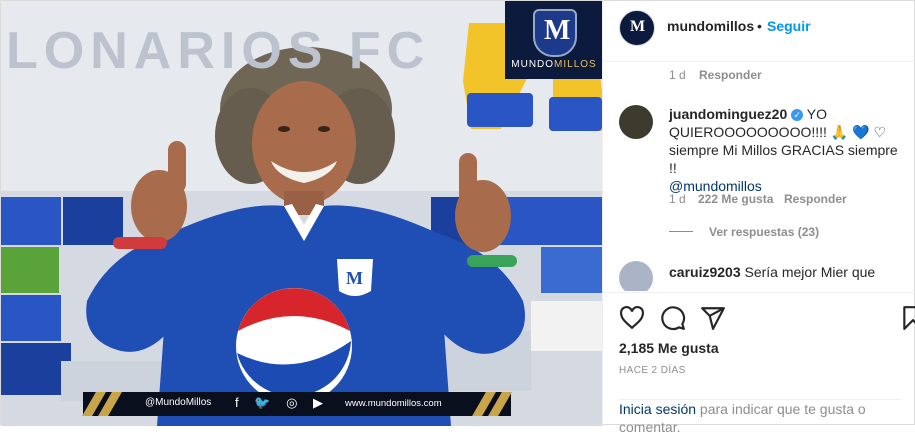 Image resolution: width=915 pixels, height=436 pixels. I want to click on comment-username: juandominguez20, so click(728, 114).